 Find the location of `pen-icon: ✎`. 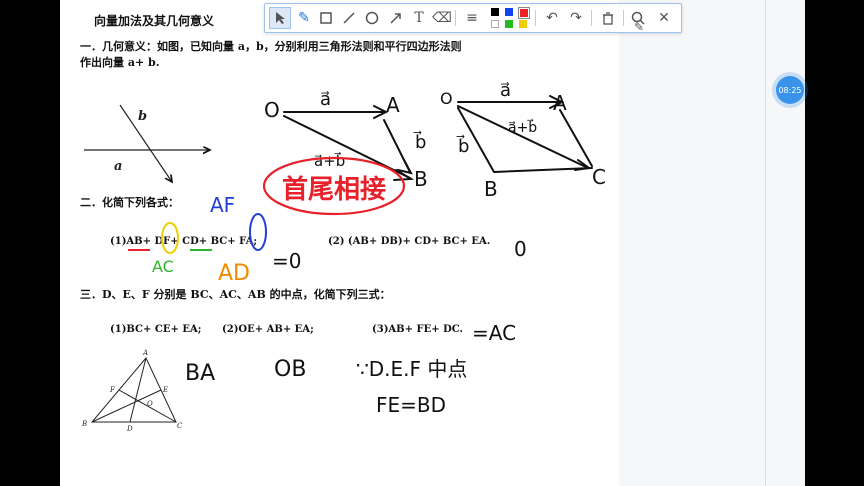

pen-icon: ✎ is located at coordinates (304, 18).